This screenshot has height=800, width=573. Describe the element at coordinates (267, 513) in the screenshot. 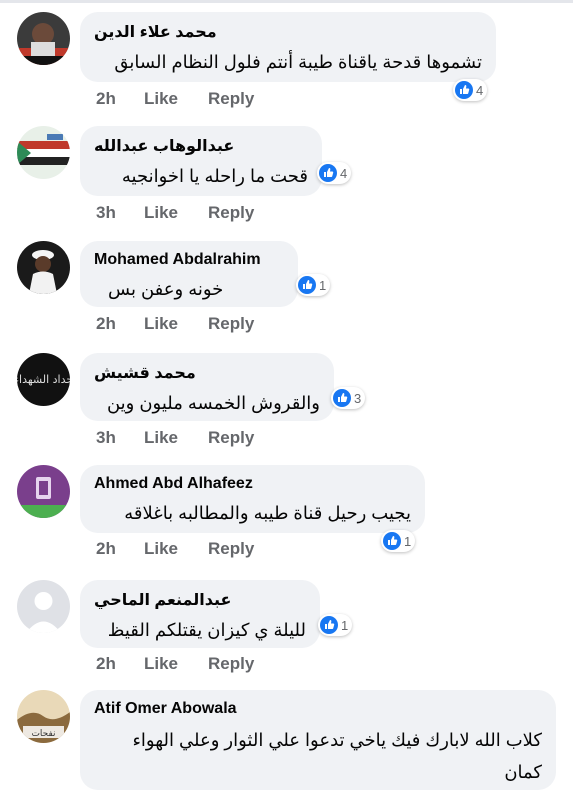

I see `comment-text: يجيب رحيل قناة طيبه والمطالبه باغلاقه` at that location.